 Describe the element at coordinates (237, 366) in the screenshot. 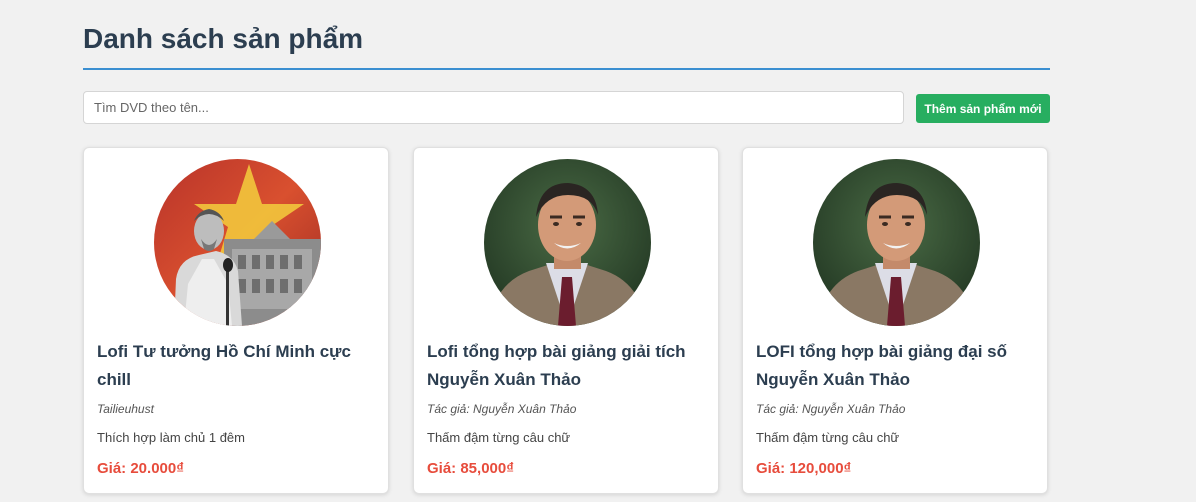

I see `product-title: Lofi Tư tưởng Hồ Chí Minh cực chill` at that location.